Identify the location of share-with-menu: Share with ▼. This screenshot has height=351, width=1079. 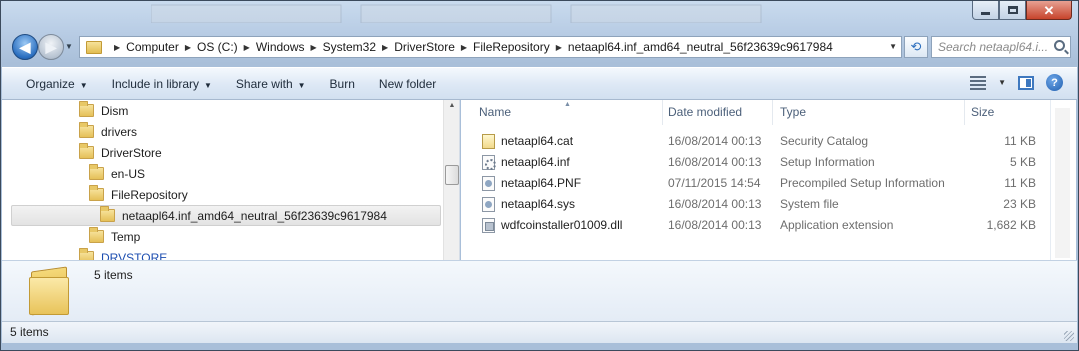
(271, 84).